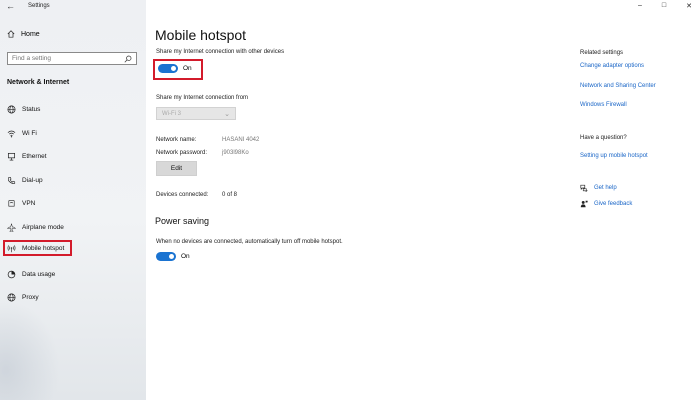  Describe the element at coordinates (612, 66) in the screenshot. I see `change-adapter-options-link: Change adapter options` at that location.